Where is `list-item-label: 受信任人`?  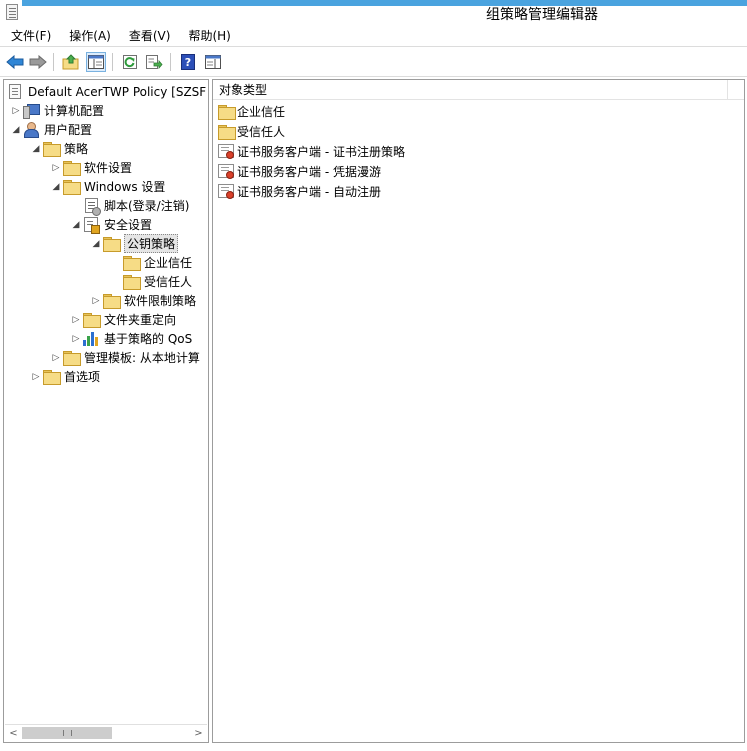 list-item-label: 受信任人 is located at coordinates (261, 131).